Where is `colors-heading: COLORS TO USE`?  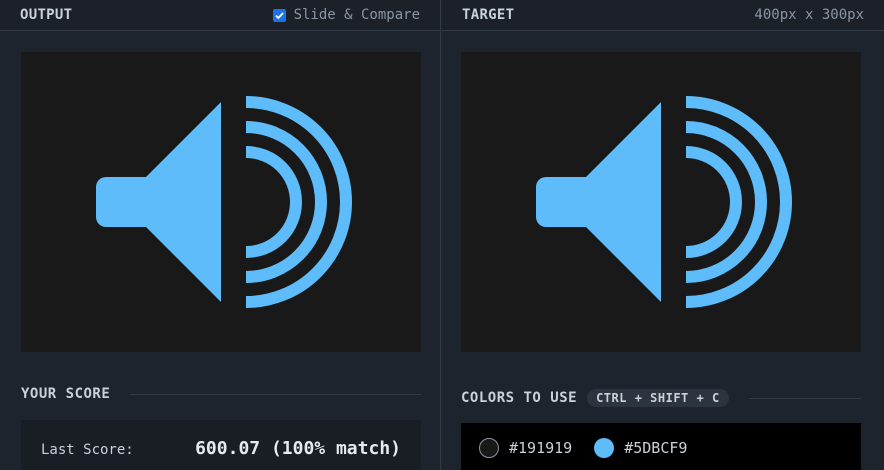
colors-heading: COLORS TO USE is located at coordinates (519, 398).